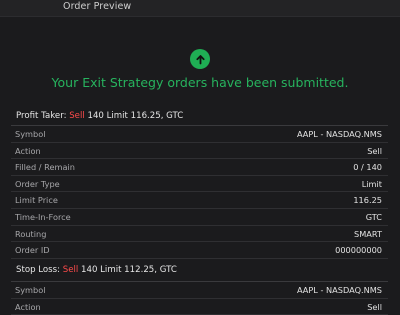 The width and height of the screenshot is (400, 315). What do you see at coordinates (367, 167) in the screenshot?
I see `row-value: 0 / 140` at bounding box center [367, 167].